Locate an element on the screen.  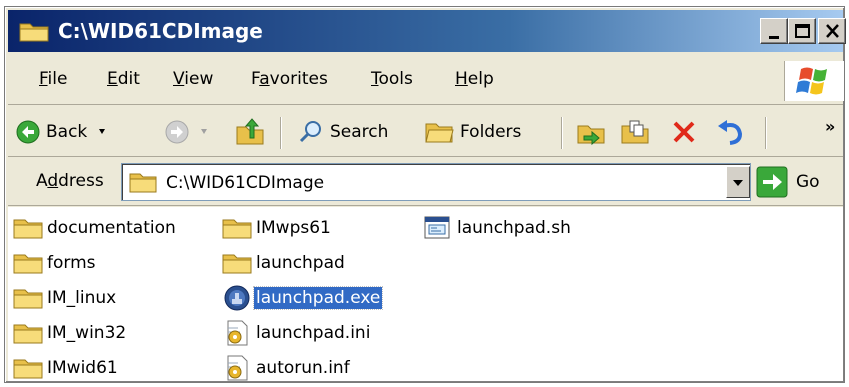
menu-tools: Tools is located at coordinates (392, 79).